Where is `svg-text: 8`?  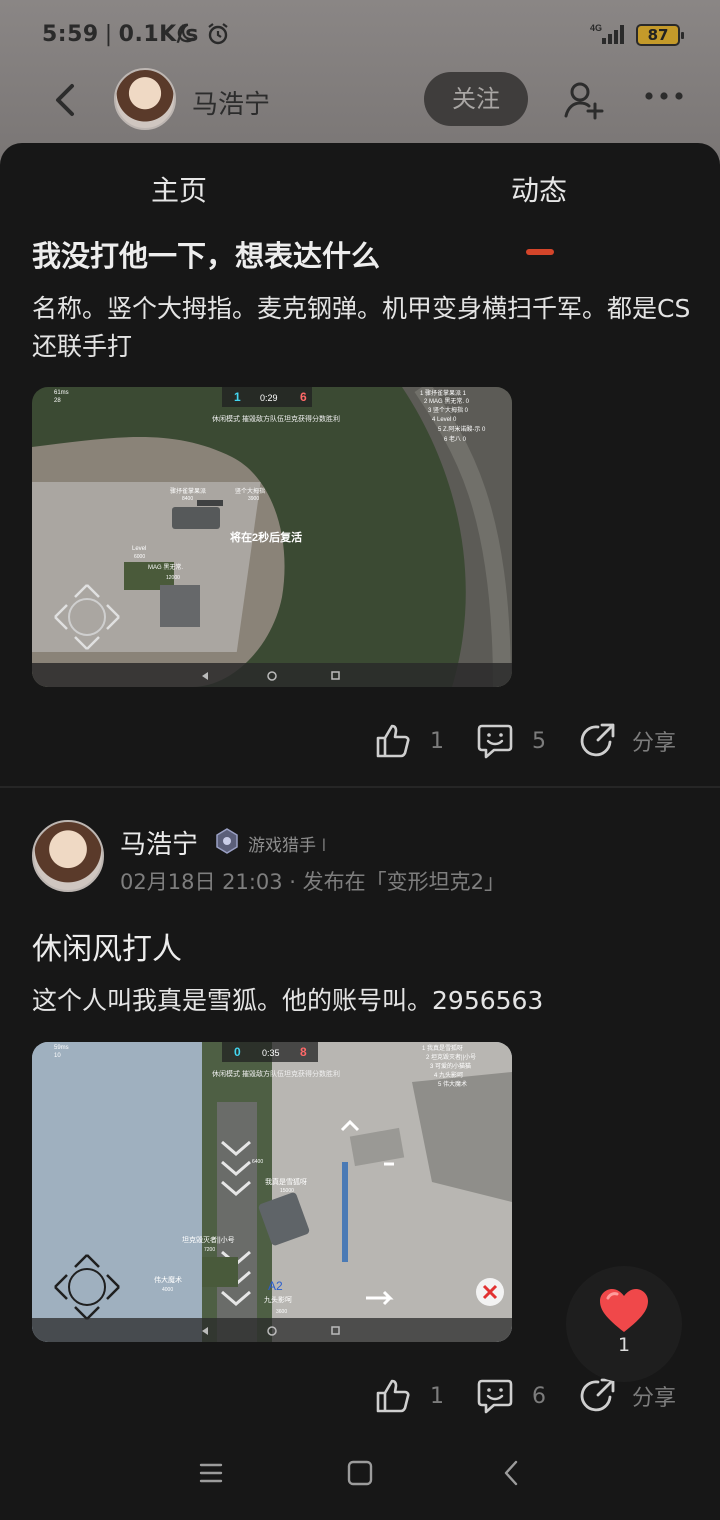 svg-text: 8 is located at coordinates (303, 1052).